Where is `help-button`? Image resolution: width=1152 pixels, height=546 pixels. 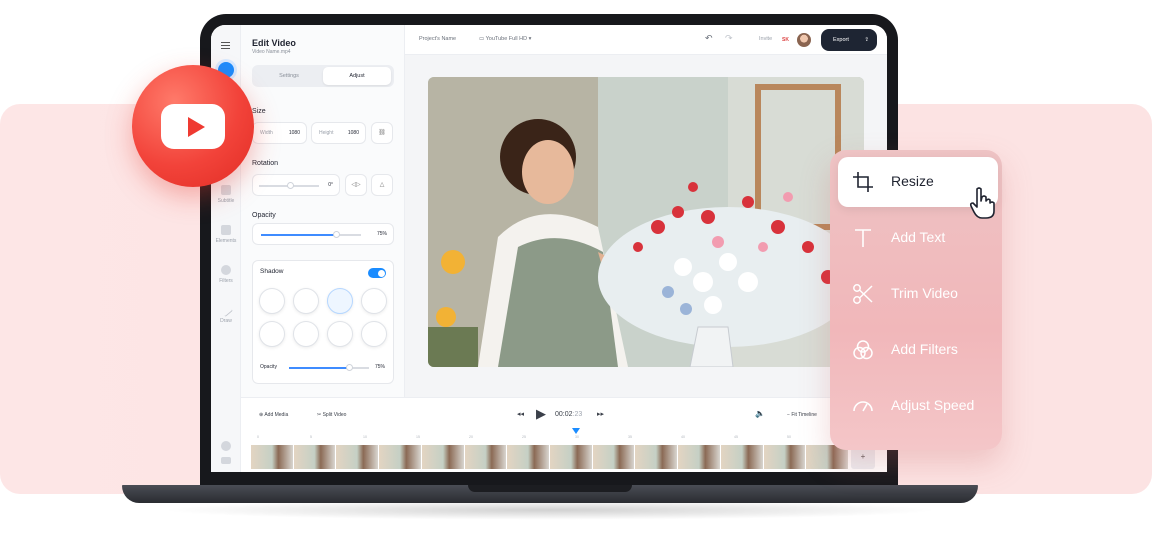
help-button is located at coordinates (226, 447).